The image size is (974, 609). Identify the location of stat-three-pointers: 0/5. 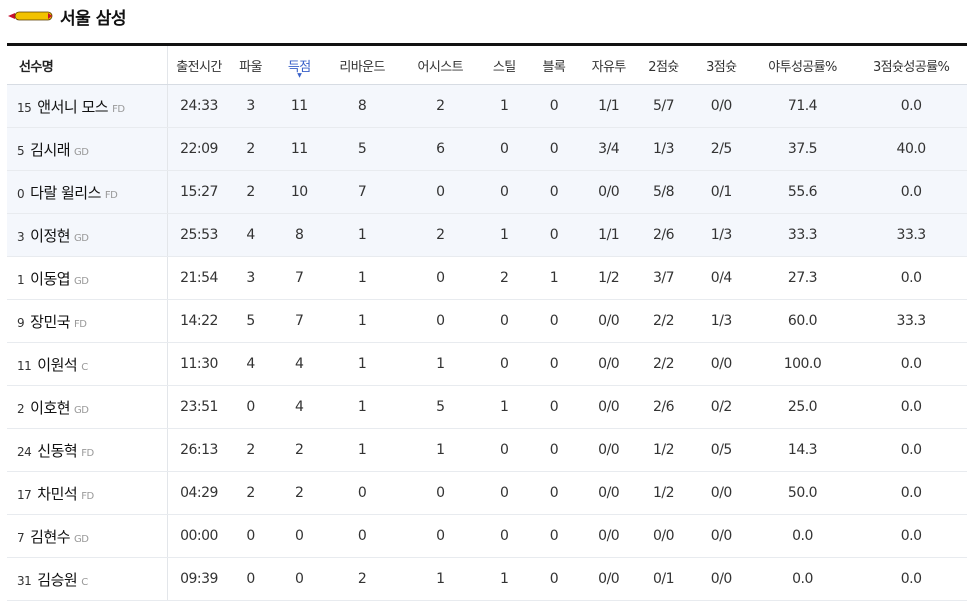
(721, 450).